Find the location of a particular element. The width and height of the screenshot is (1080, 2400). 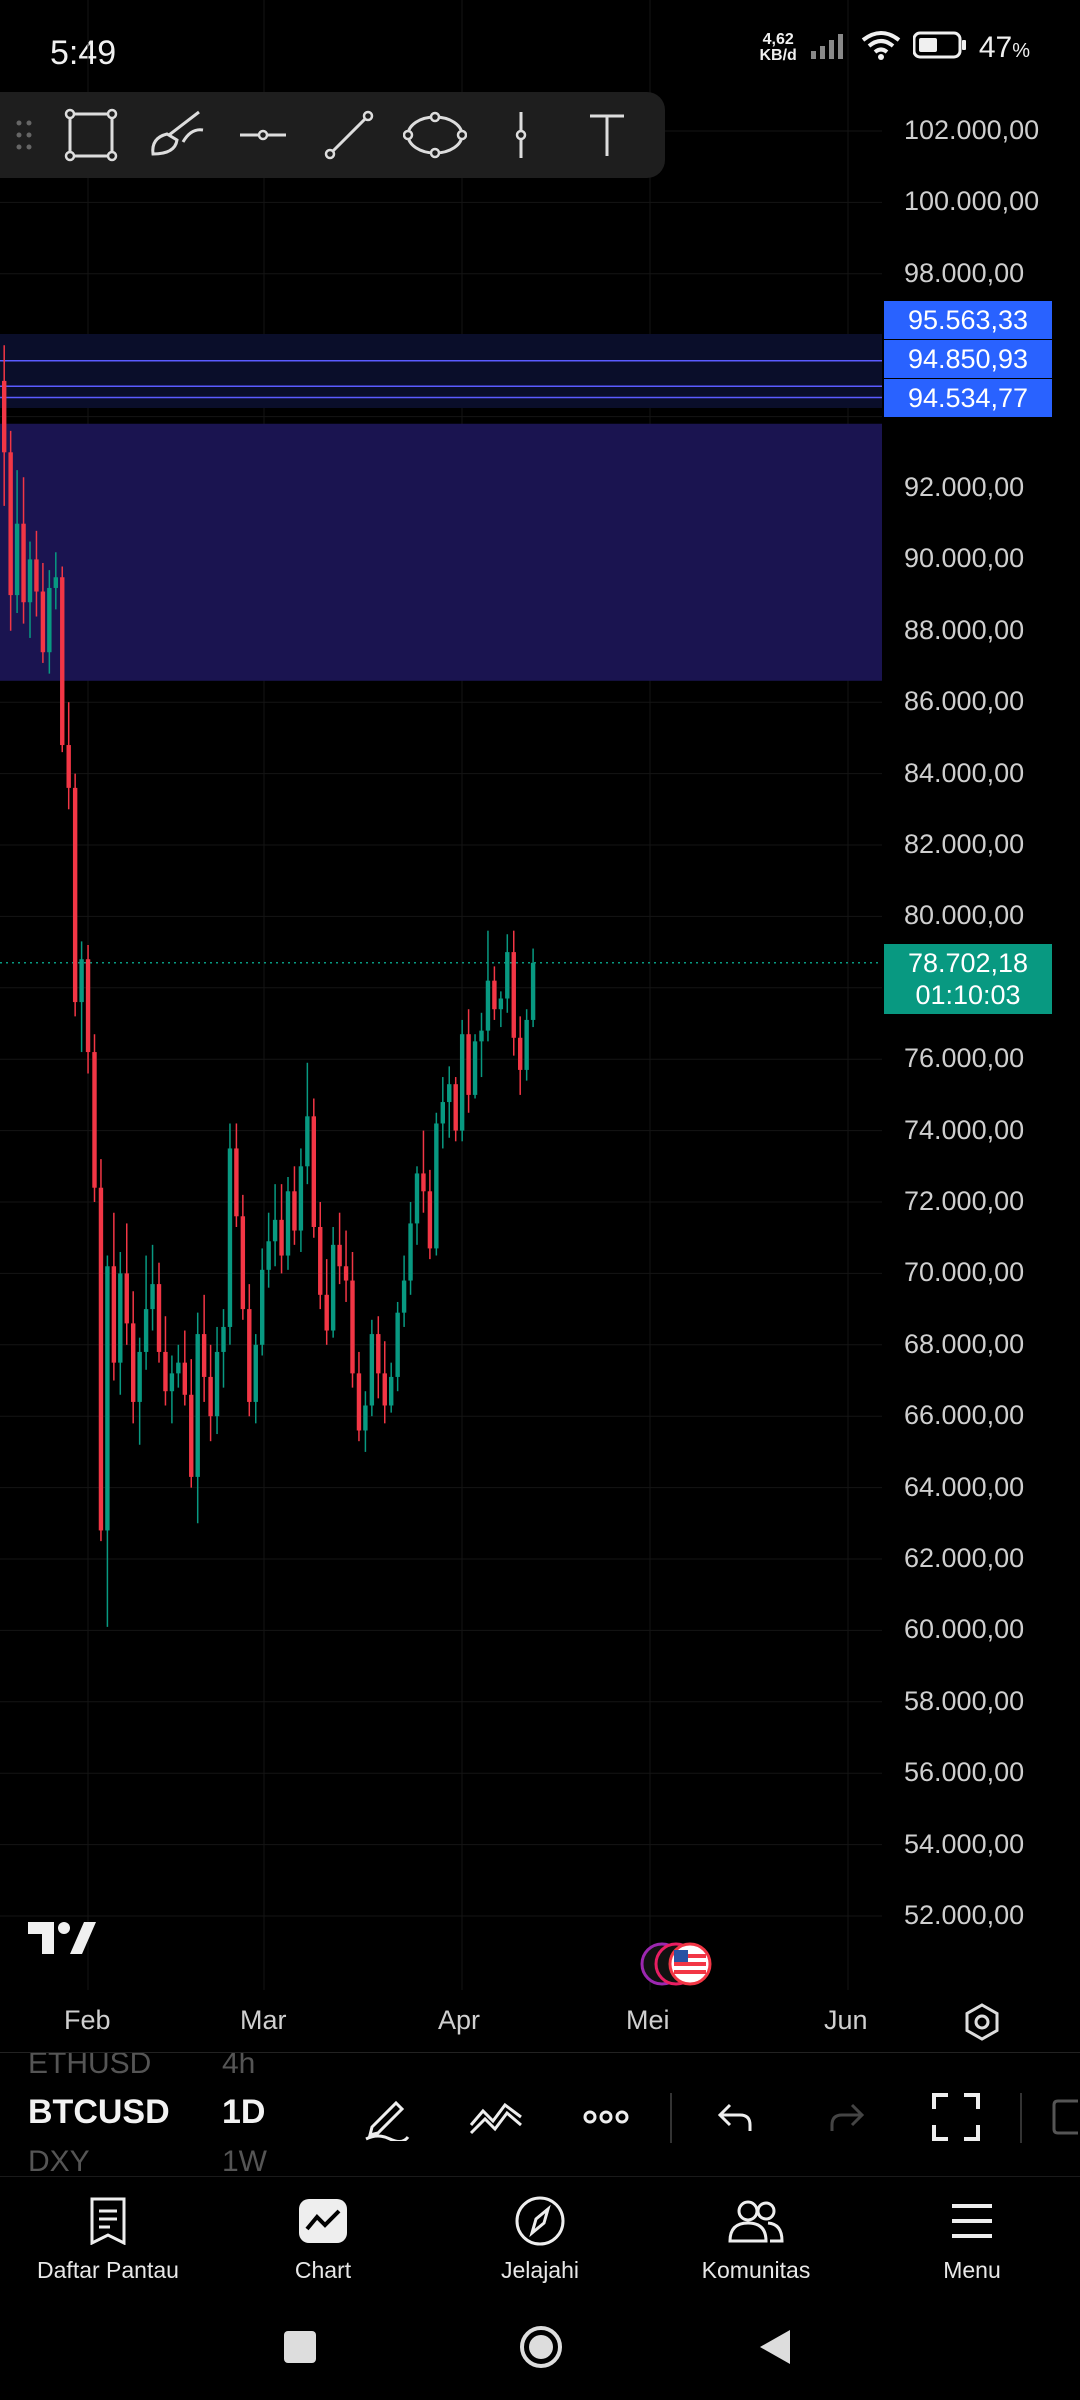

nav-menu: Menu is located at coordinates (972, 2237).